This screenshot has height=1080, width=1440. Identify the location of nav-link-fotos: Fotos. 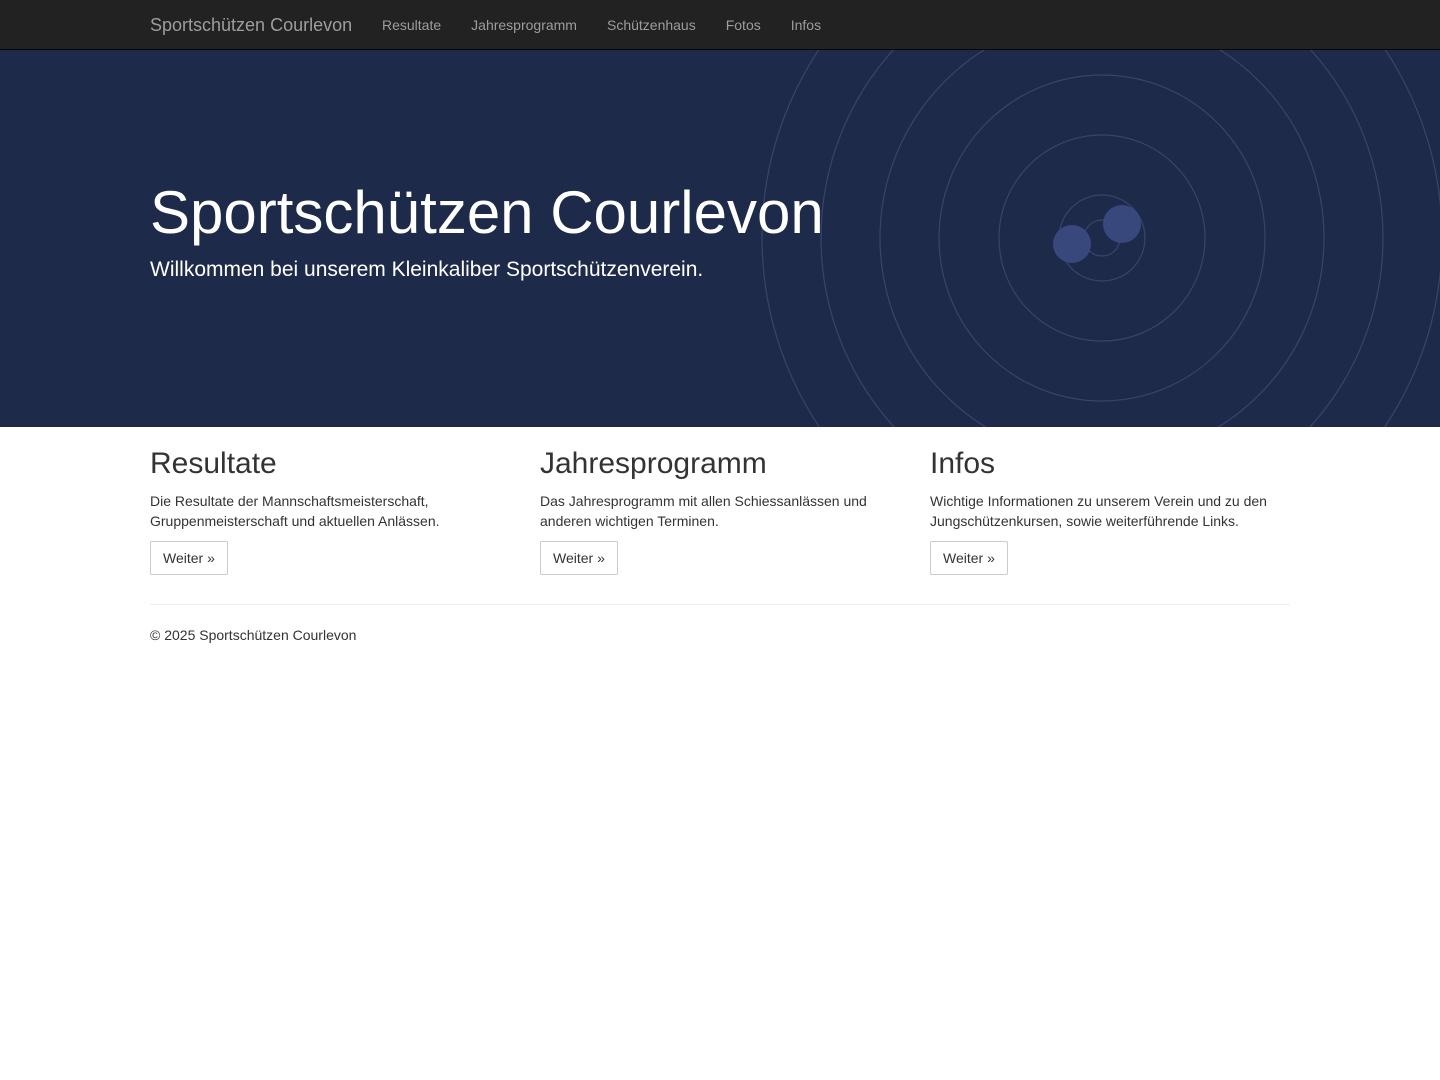
(743, 25).